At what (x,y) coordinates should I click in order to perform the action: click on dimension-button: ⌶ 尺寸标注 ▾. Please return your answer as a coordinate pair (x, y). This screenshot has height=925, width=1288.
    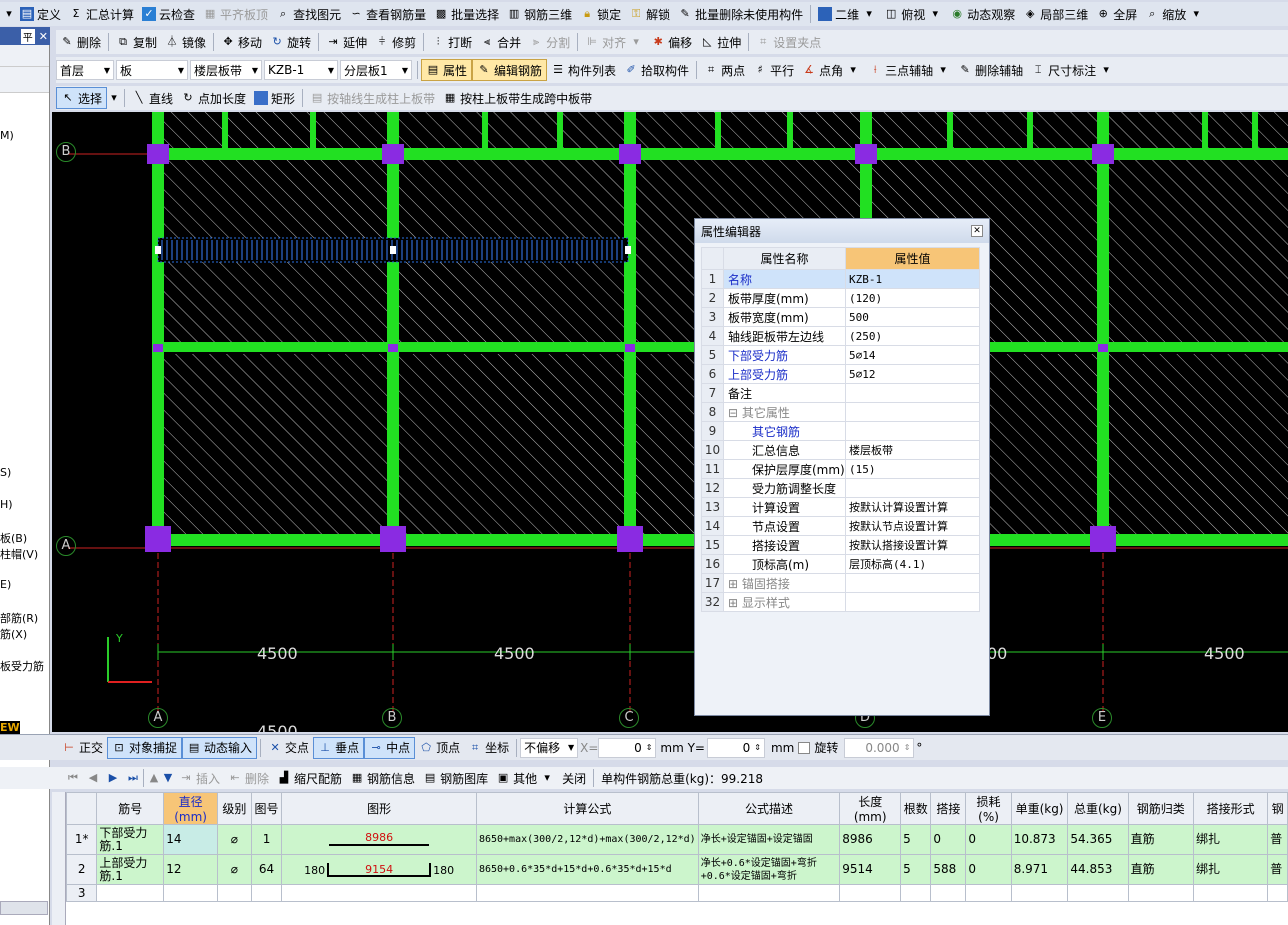
    Looking at the image, I should click on (1072, 70).